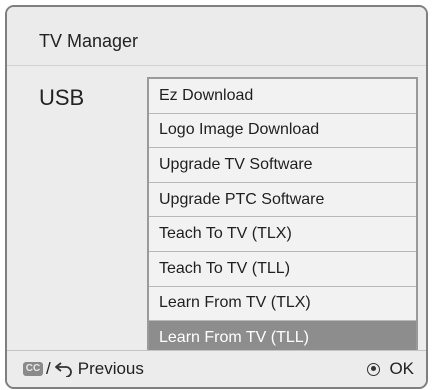 The height and width of the screenshot is (390, 433). Describe the element at coordinates (110, 368) in the screenshot. I see `previous-label: Previous` at that location.